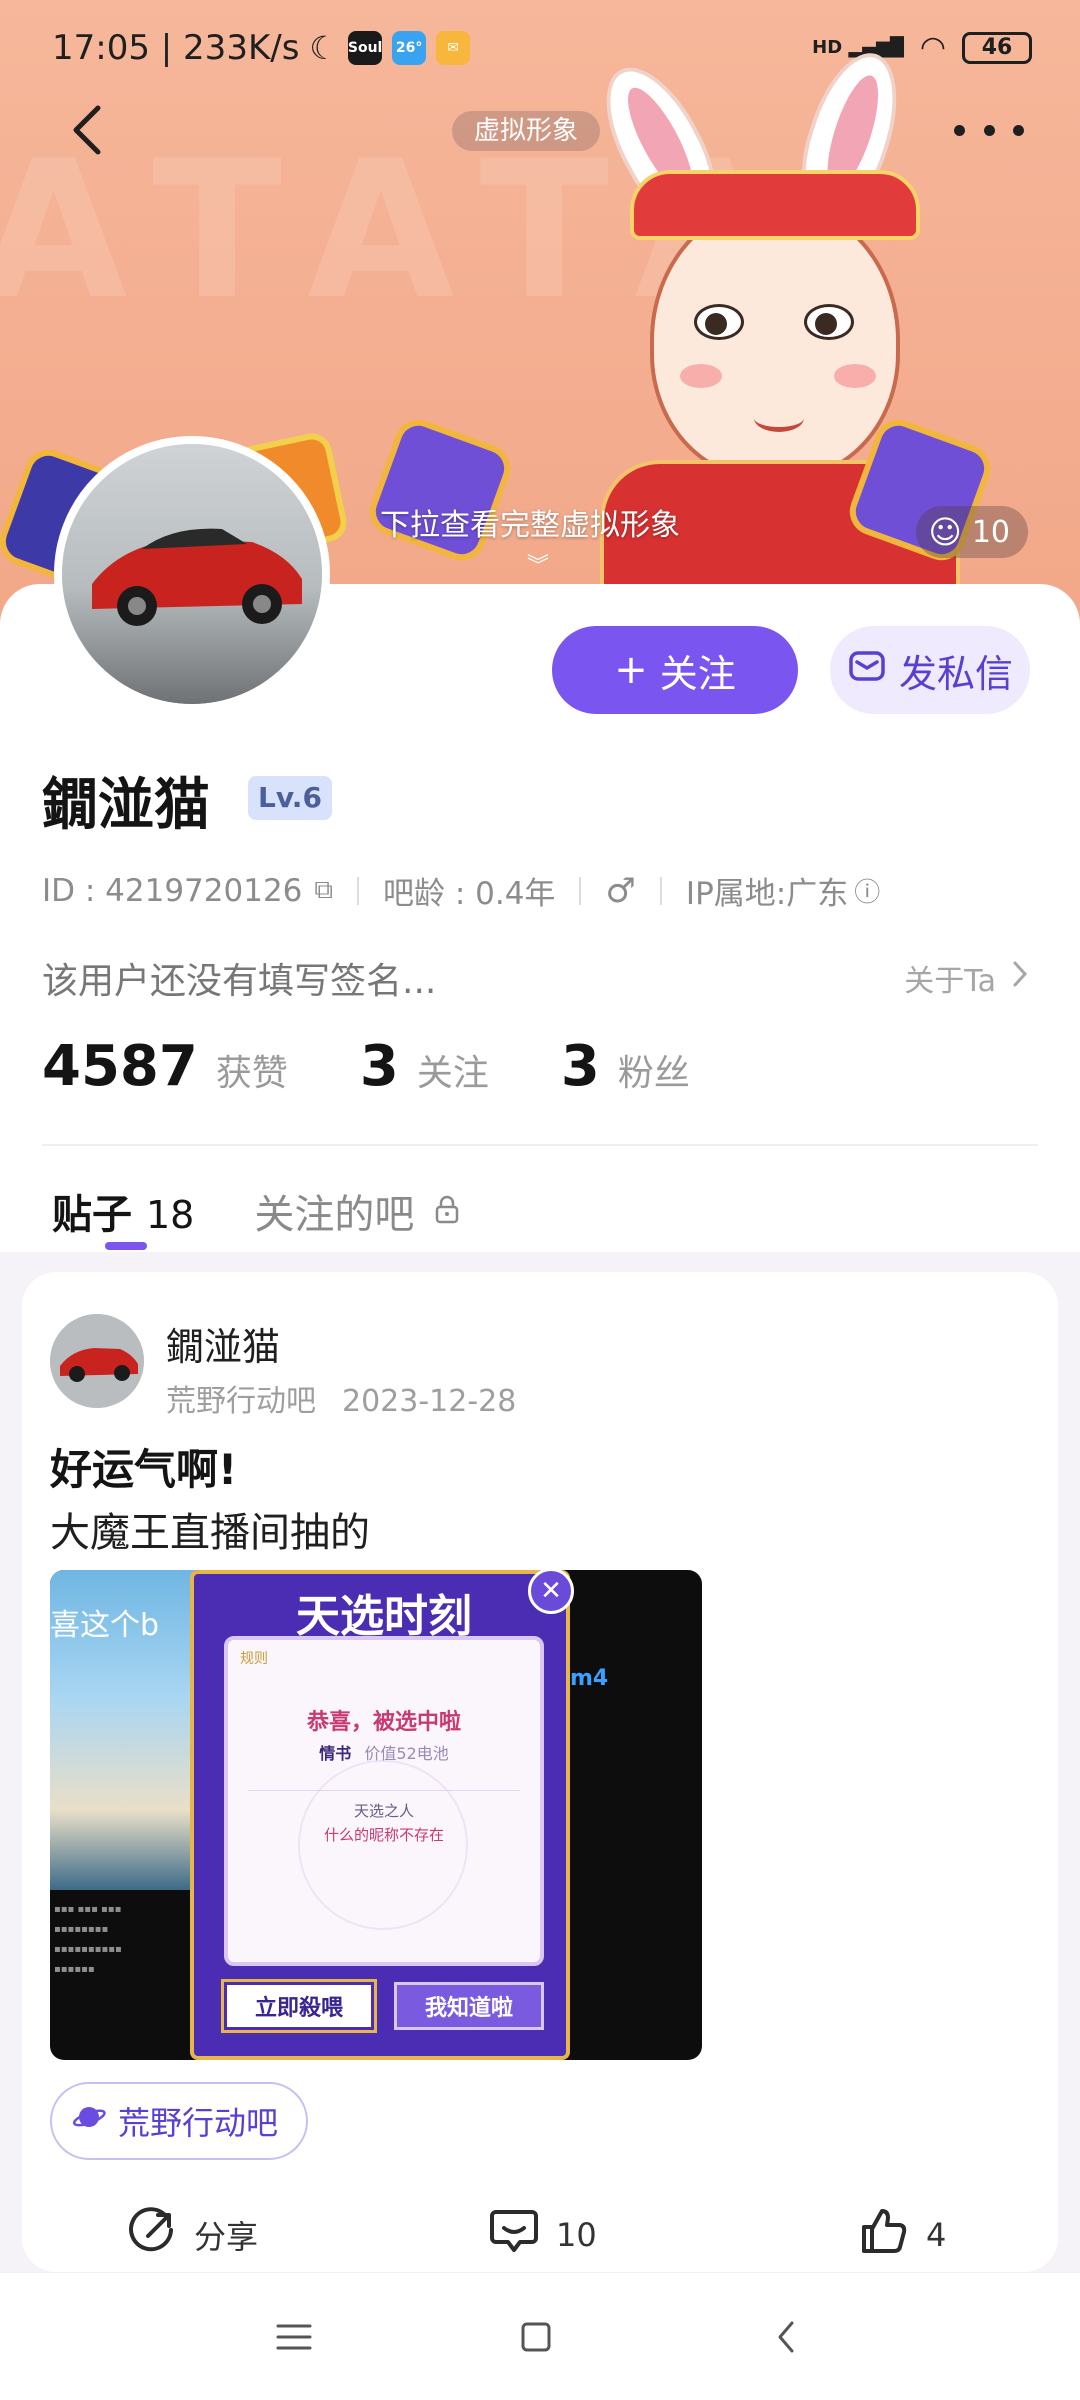 The height and width of the screenshot is (2400, 1080). I want to click on modal-prize-name: 情书, so click(335, 1753).